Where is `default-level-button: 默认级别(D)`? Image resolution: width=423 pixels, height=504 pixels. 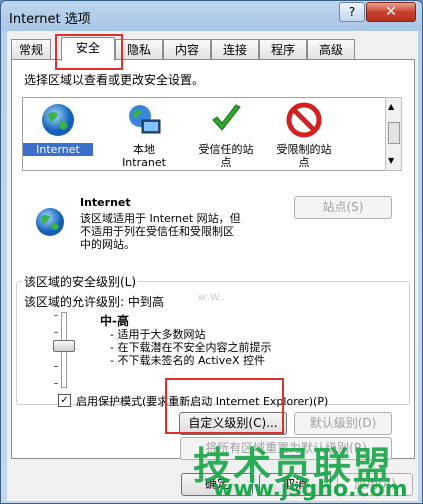 default-level-button: 默认级别(D) is located at coordinates (343, 423).